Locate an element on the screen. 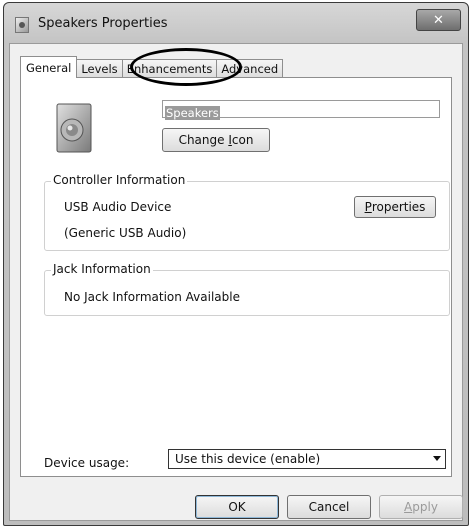  apply-button: Apply is located at coordinates (421, 507).